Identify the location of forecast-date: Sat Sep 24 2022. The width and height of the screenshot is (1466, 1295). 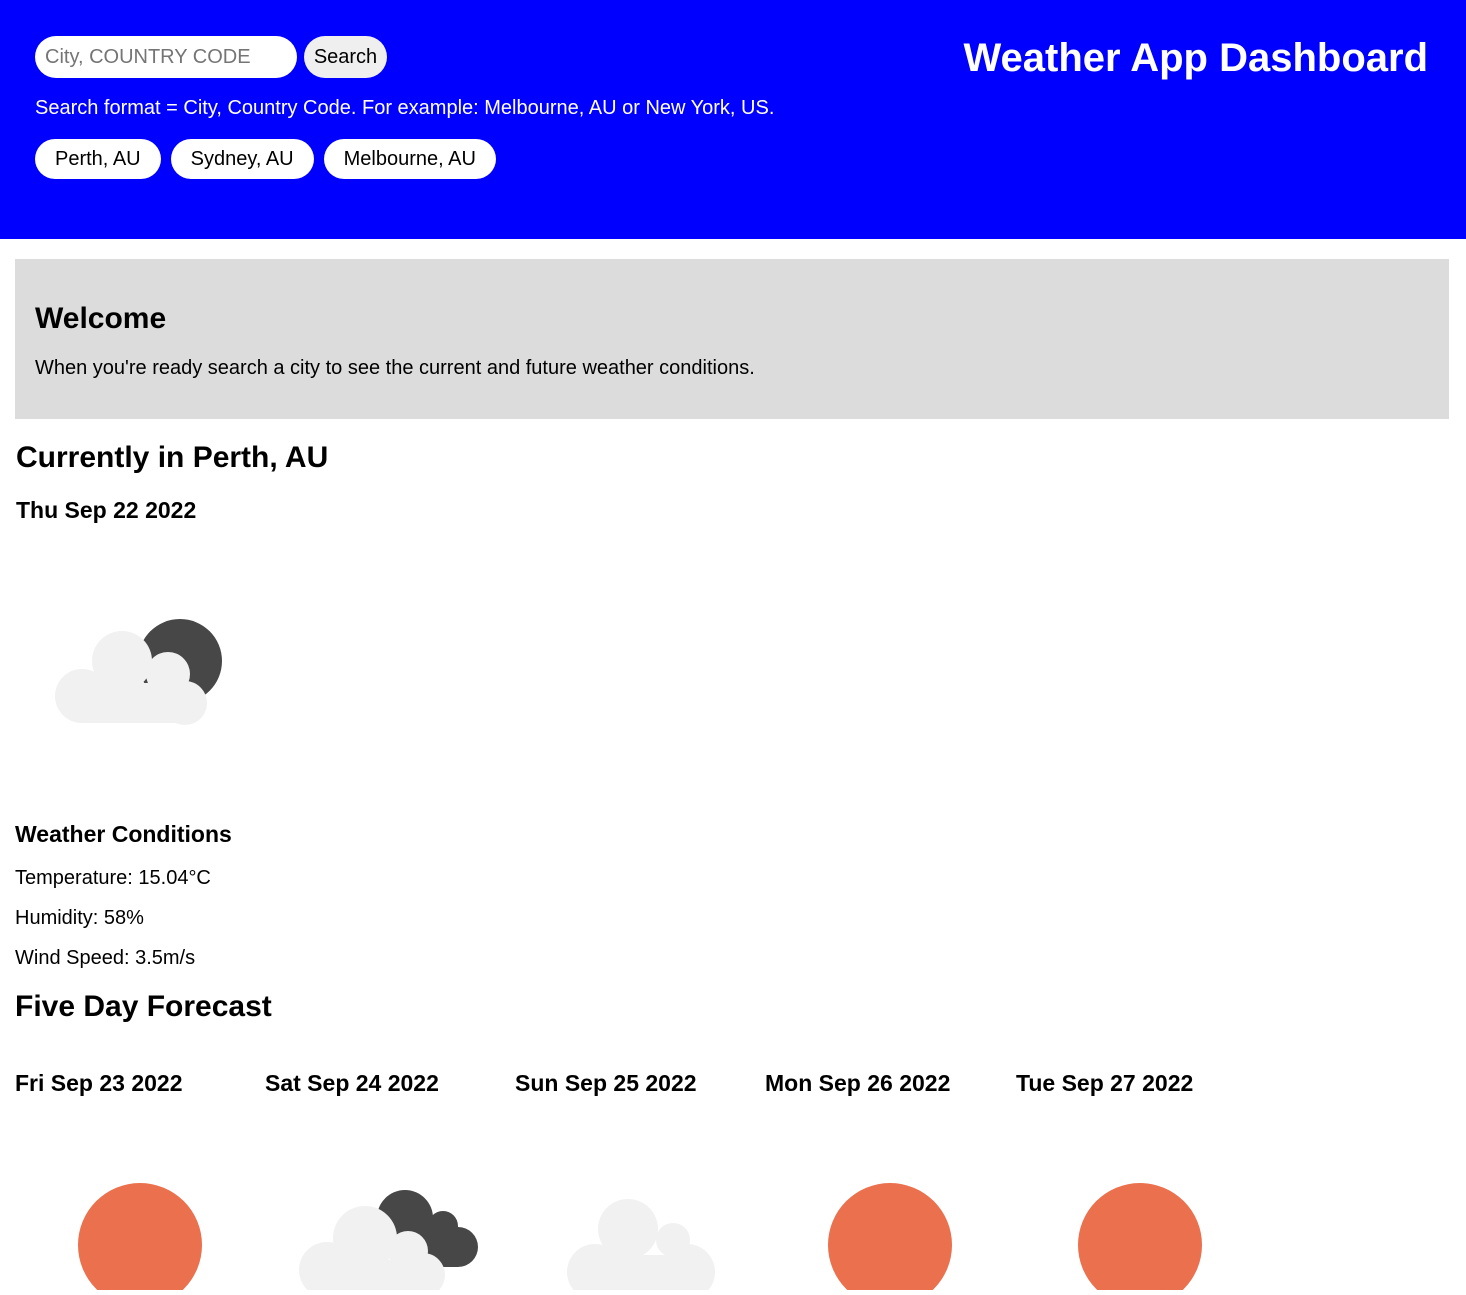
(352, 1083).